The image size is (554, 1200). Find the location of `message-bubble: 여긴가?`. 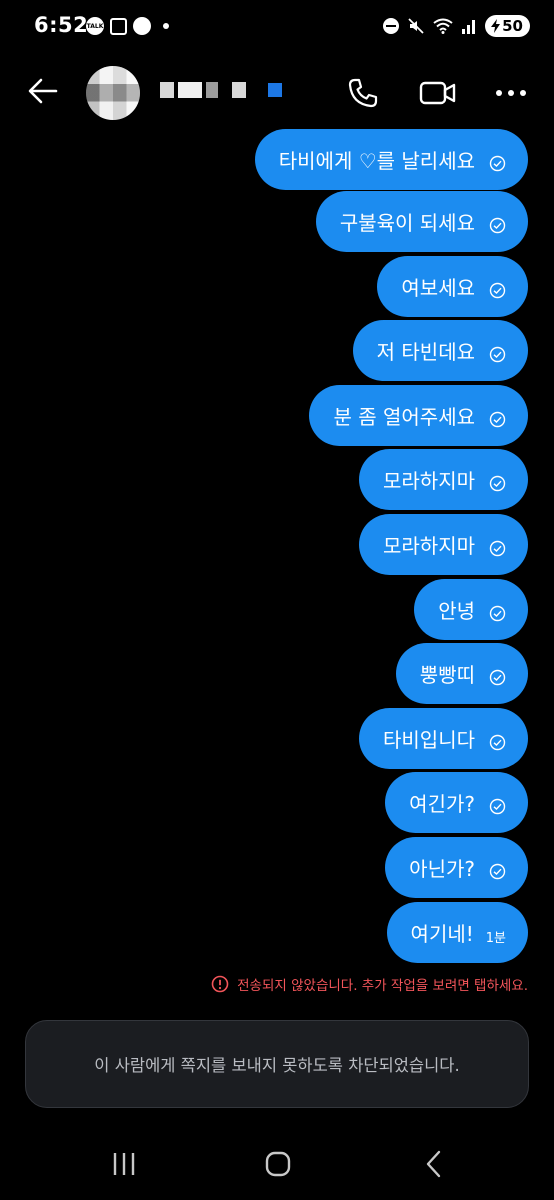

message-bubble: 여긴가? is located at coordinates (456, 802).